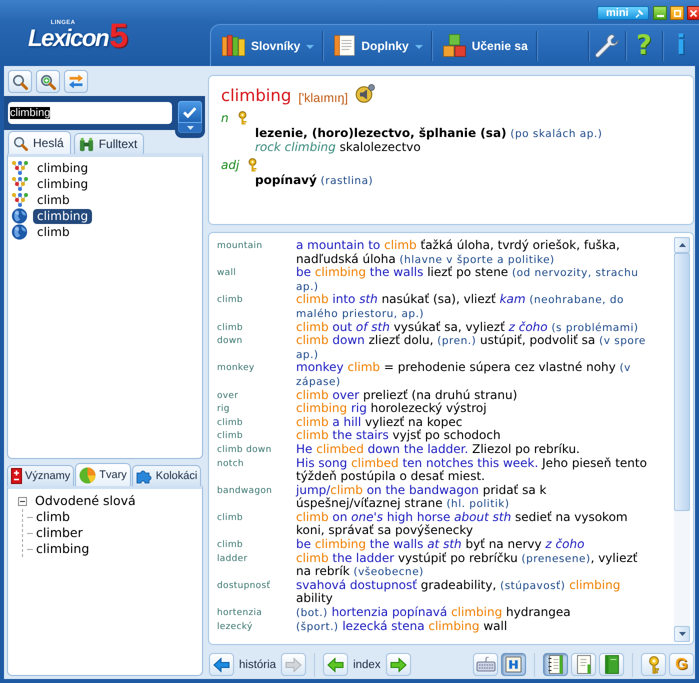 The image size is (699, 683). What do you see at coordinates (236, 369) in the screenshot?
I see `example-keyword: monkey` at bounding box center [236, 369].